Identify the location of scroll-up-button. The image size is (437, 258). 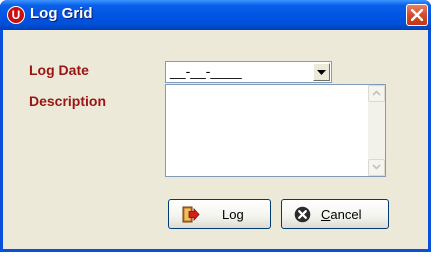
(376, 93).